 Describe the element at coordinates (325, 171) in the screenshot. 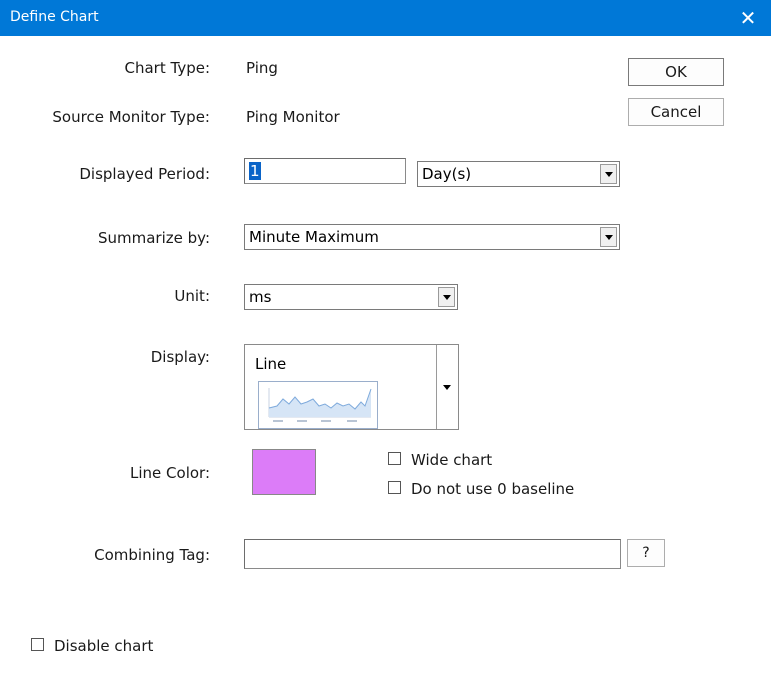

I see `displayed-period-input: 1` at that location.